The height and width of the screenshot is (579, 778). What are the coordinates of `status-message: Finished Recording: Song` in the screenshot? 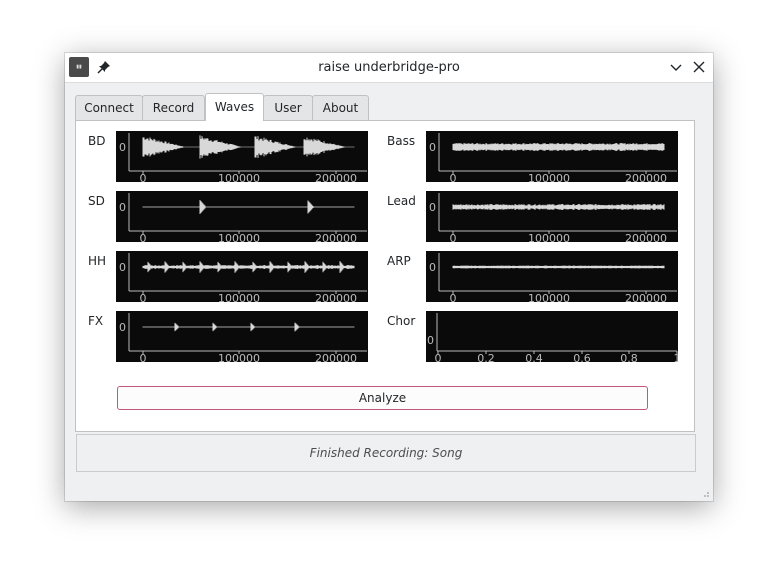 It's located at (386, 453).